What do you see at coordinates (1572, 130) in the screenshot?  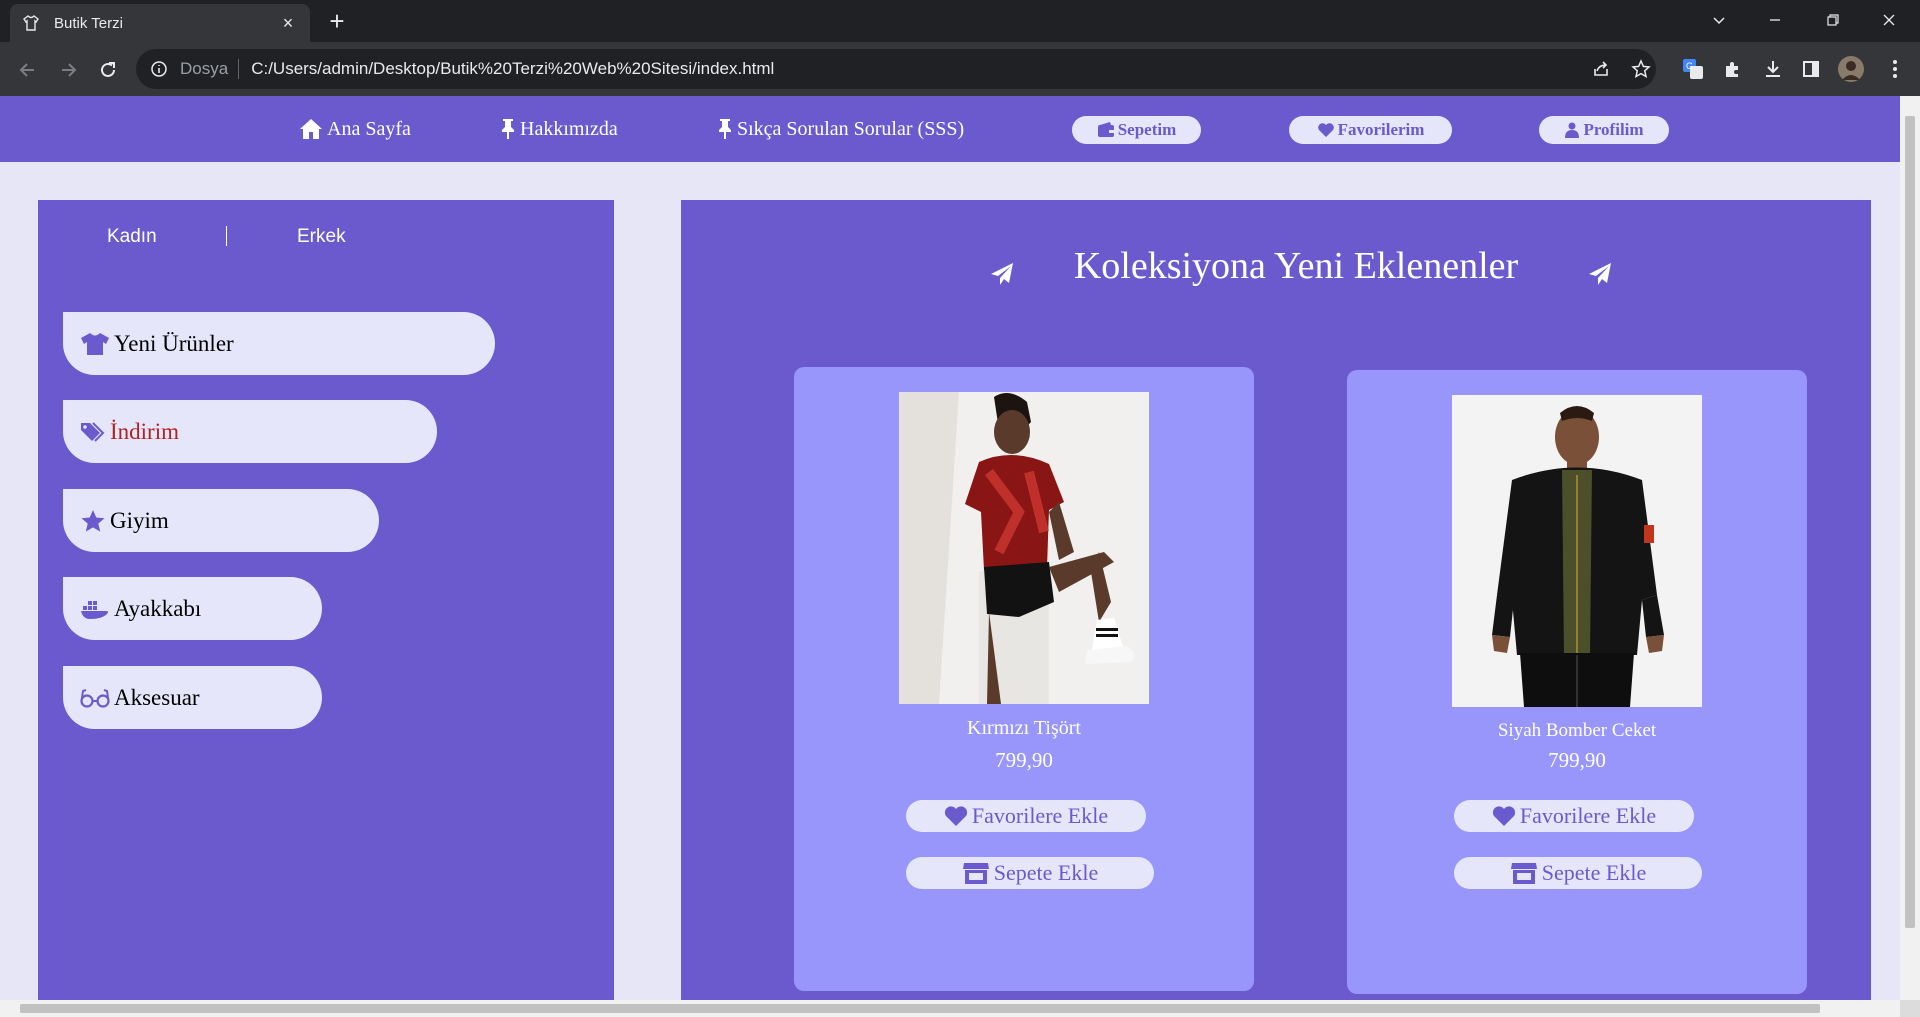 I see `user-icon` at bounding box center [1572, 130].